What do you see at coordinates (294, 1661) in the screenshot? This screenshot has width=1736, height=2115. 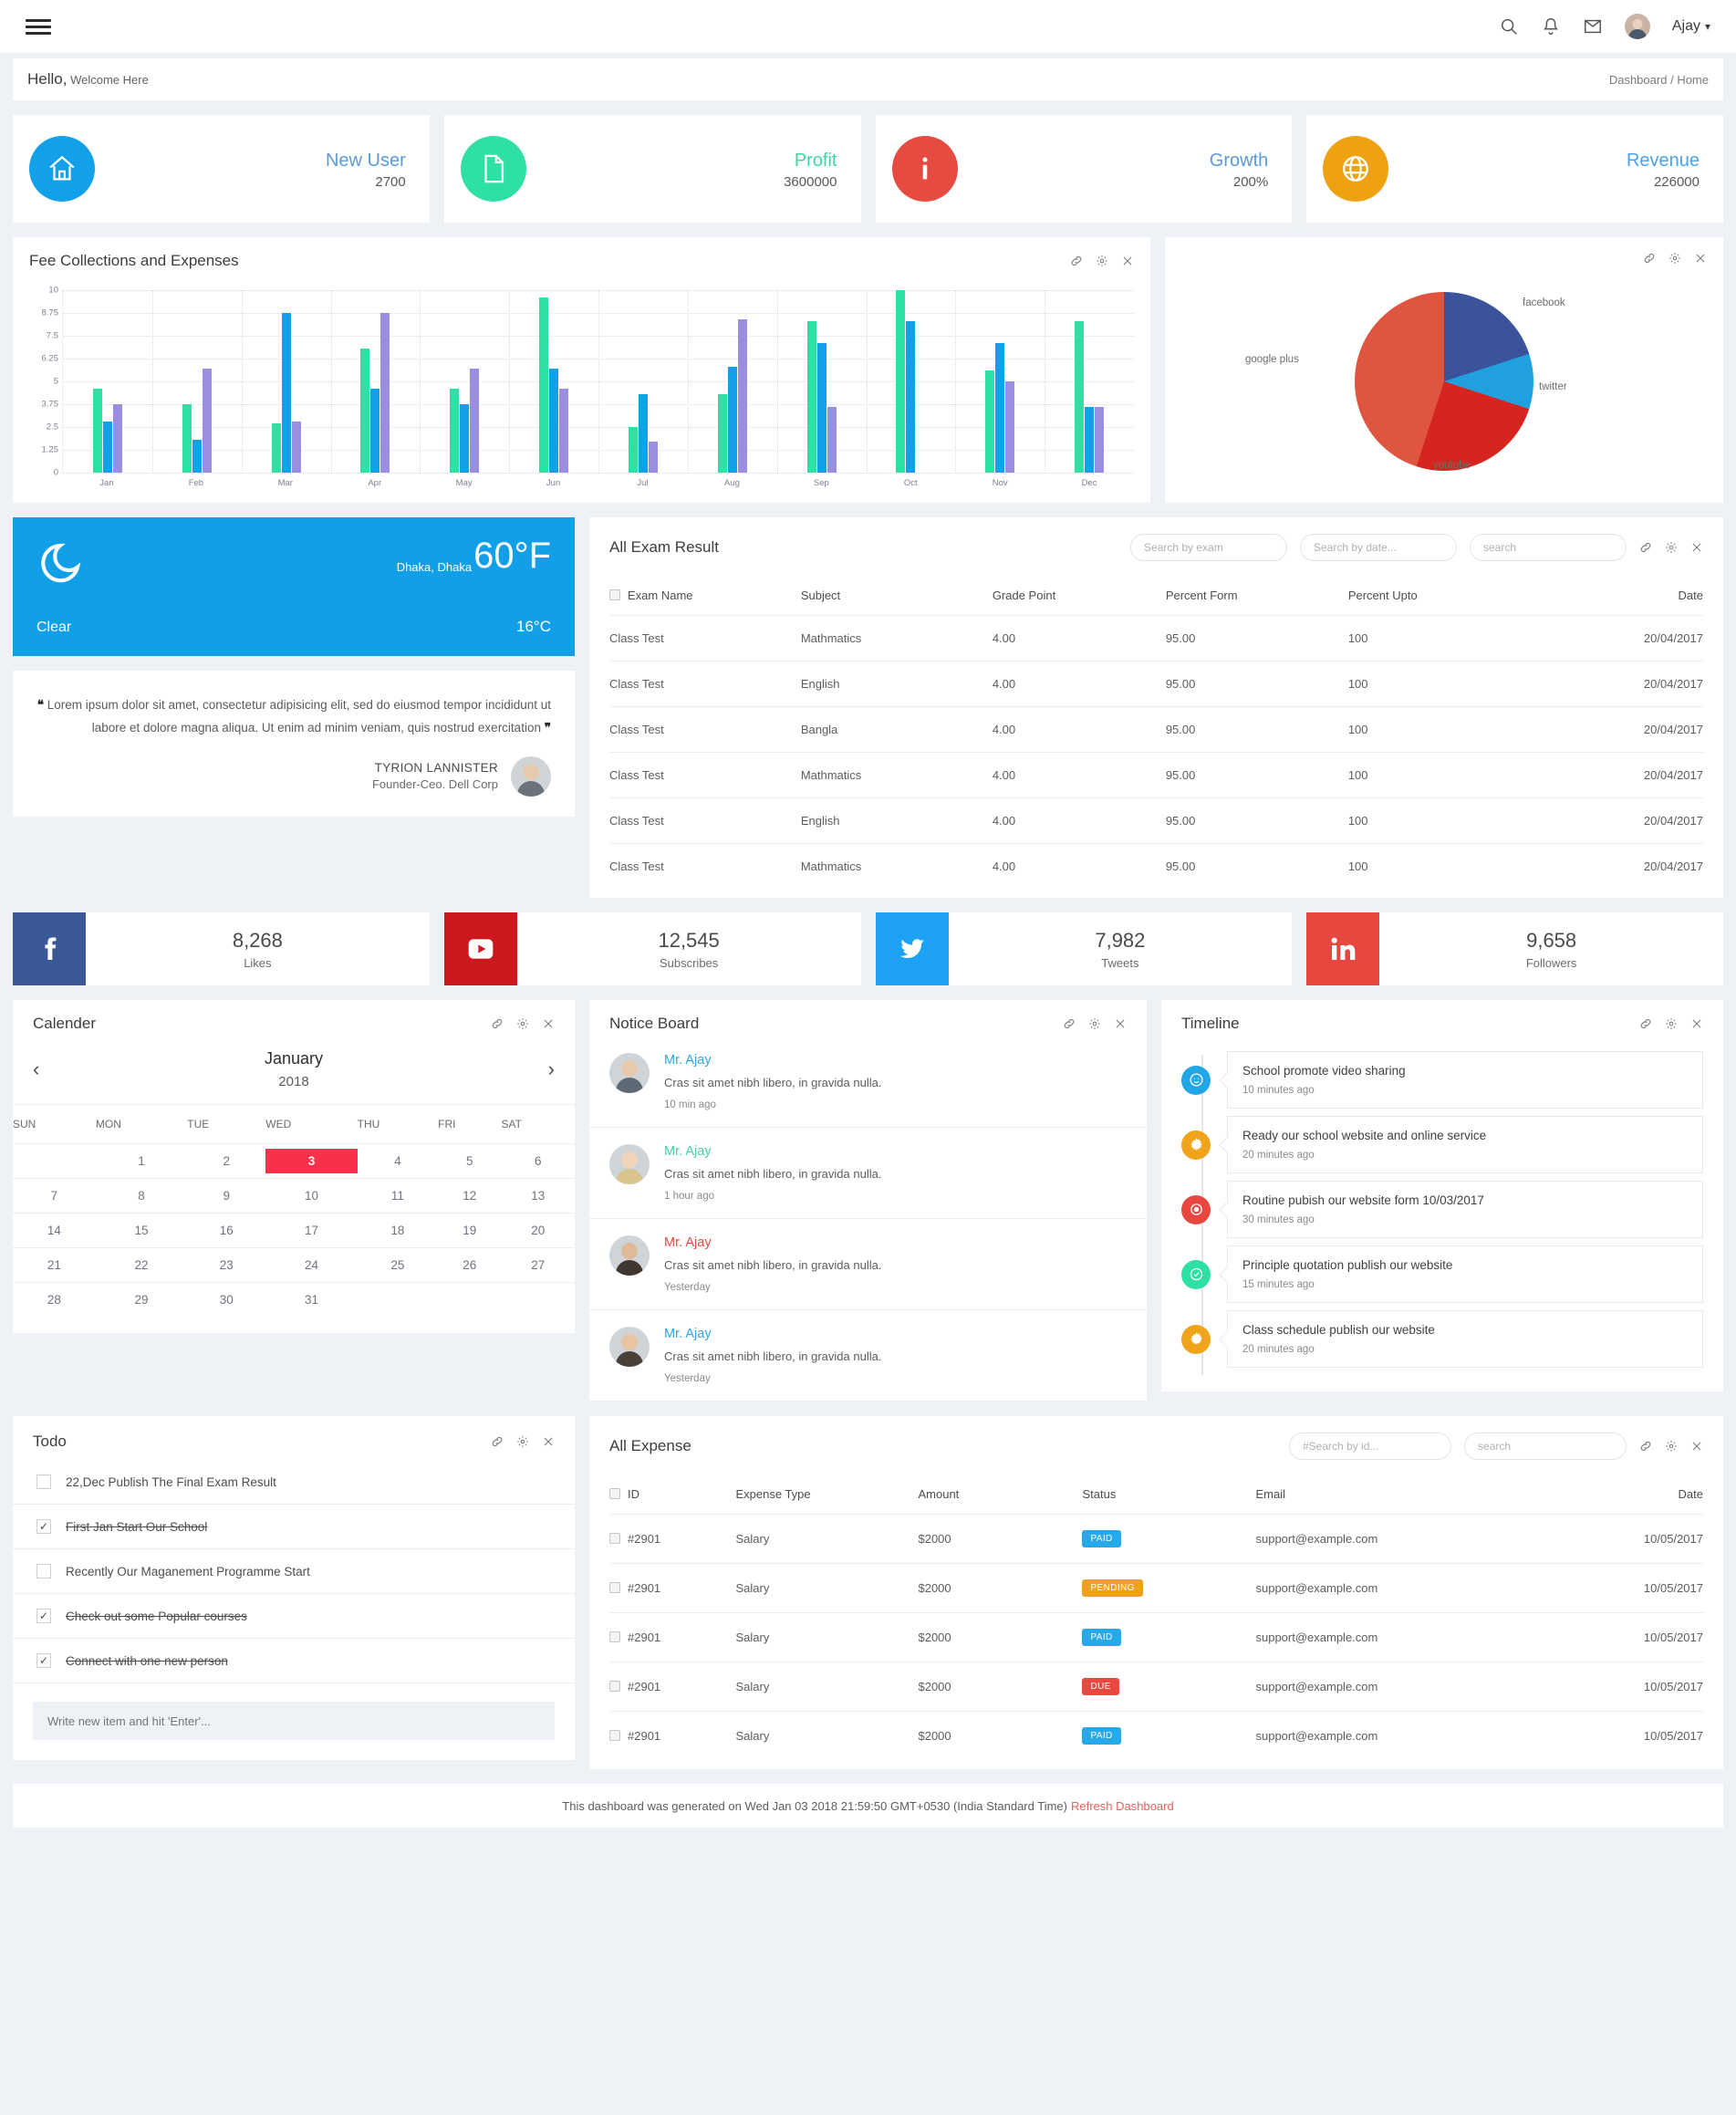 I see `todo-item: ✓ Connect with one new person` at bounding box center [294, 1661].